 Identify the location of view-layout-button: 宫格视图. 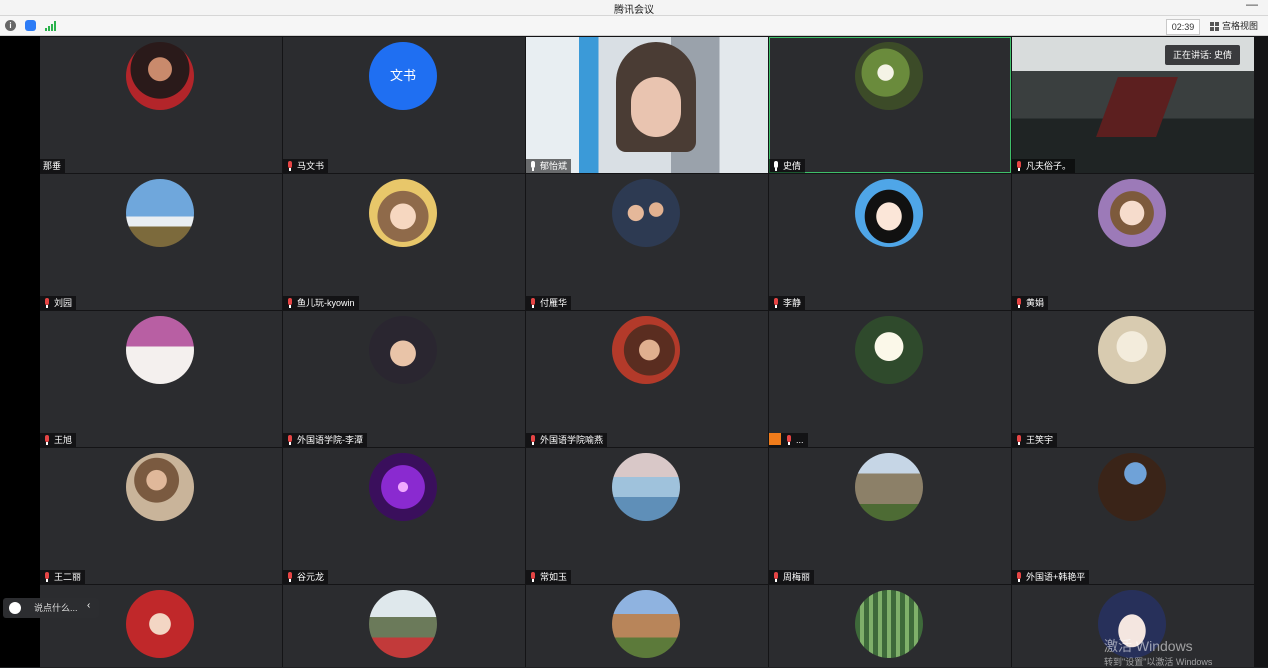
(1238, 26).